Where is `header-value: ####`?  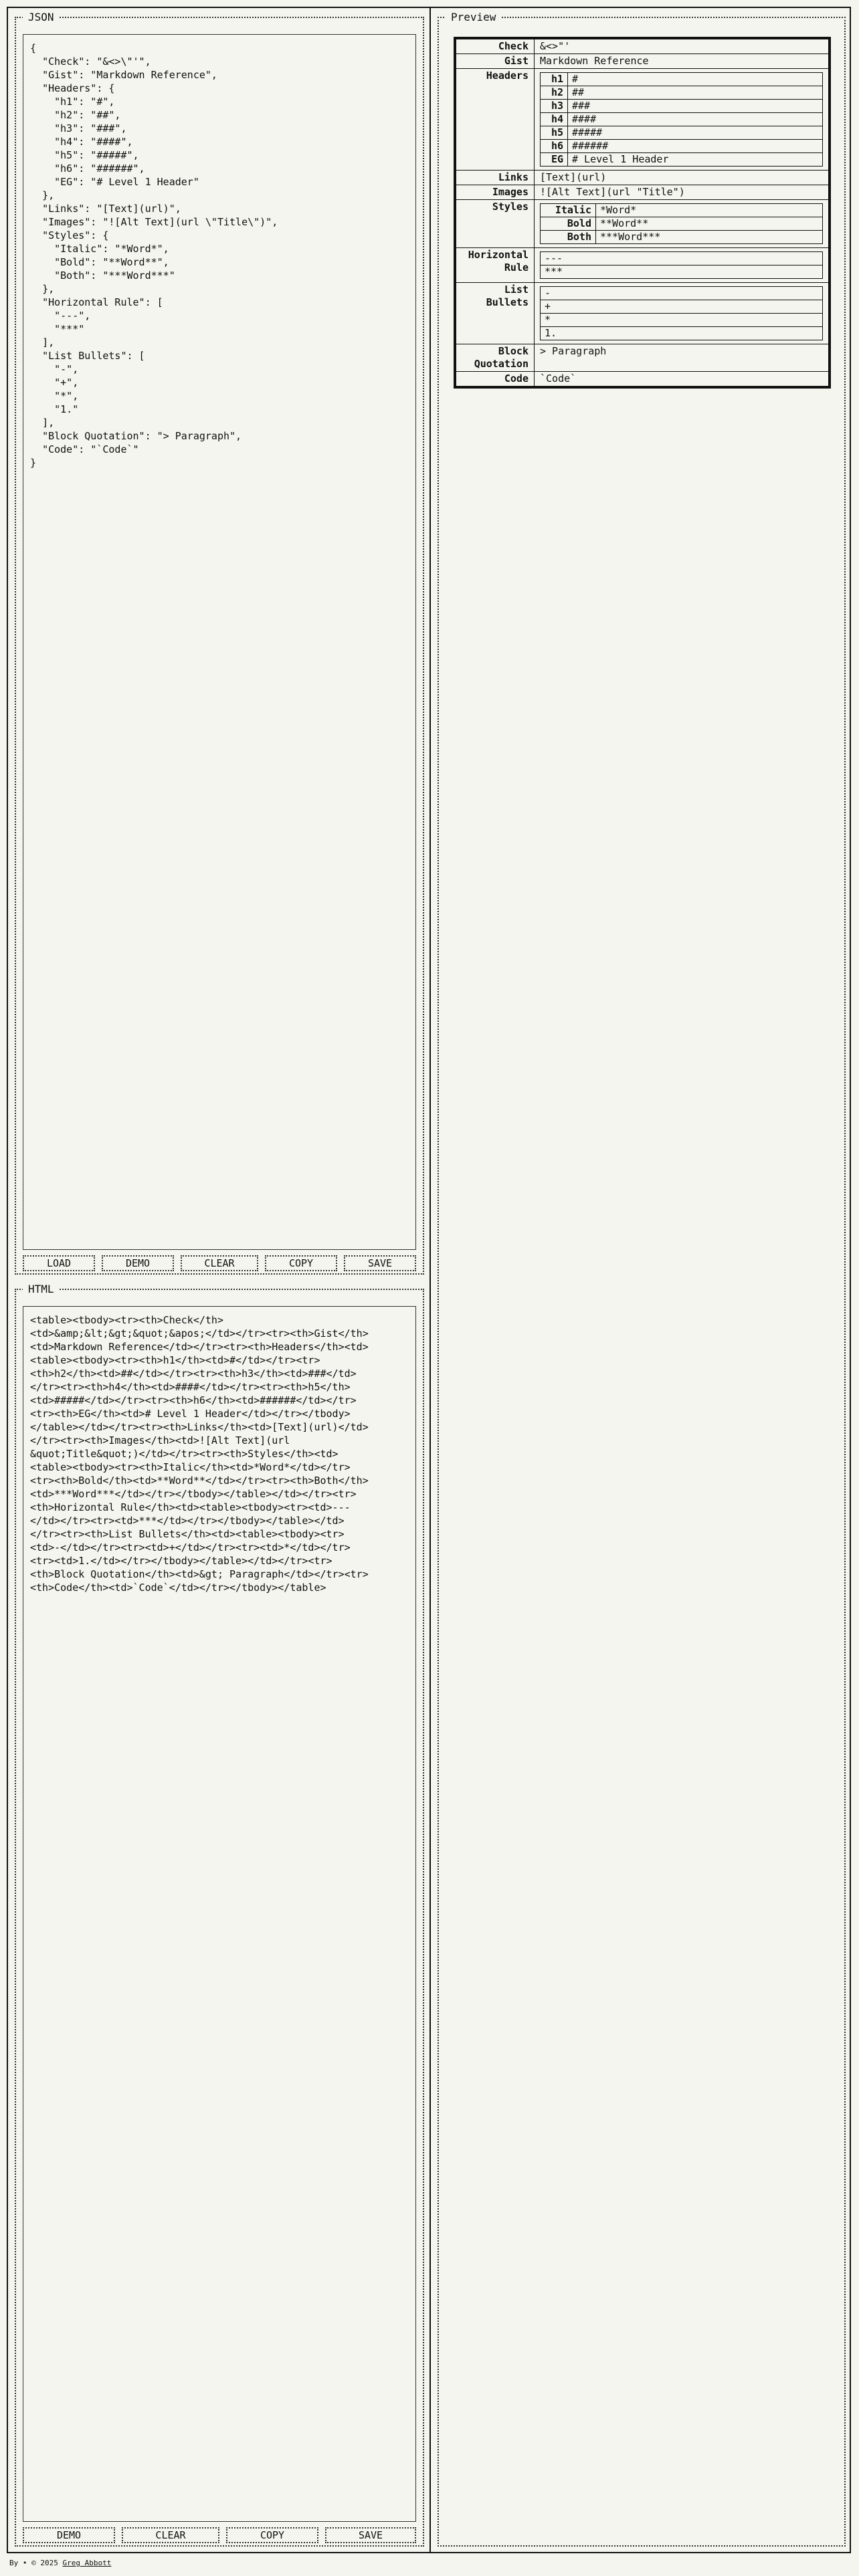 header-value: #### is located at coordinates (695, 119).